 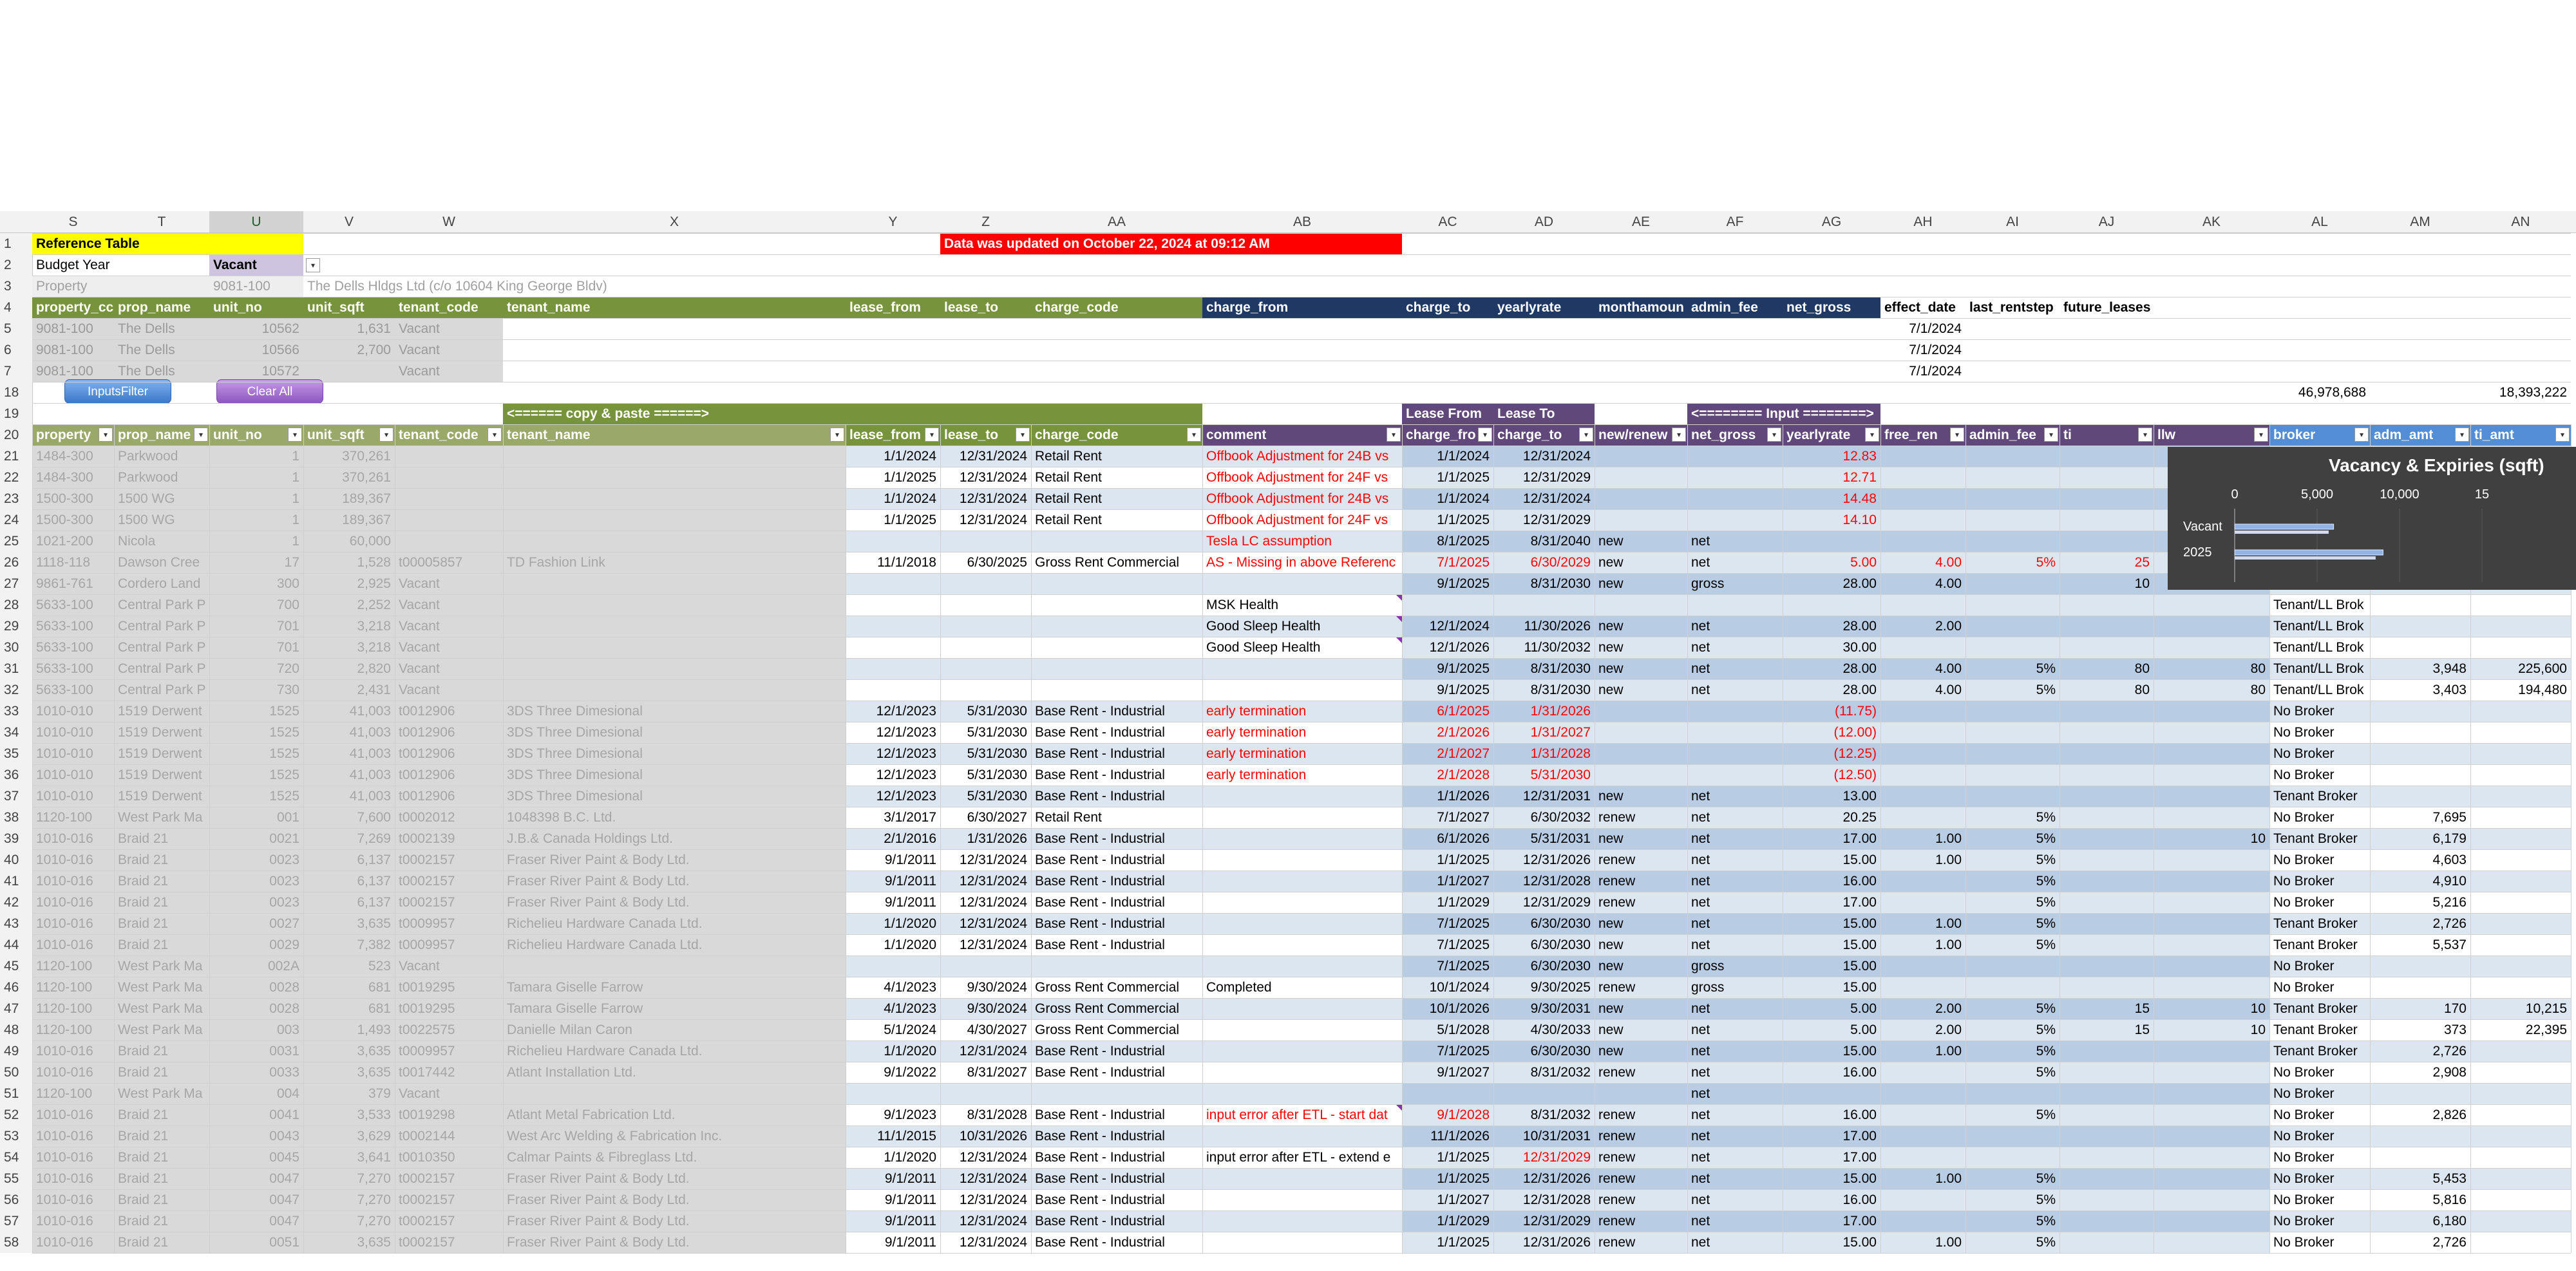 I want to click on data-cell-tenant-code: t0002157, so click(x=449, y=1178).